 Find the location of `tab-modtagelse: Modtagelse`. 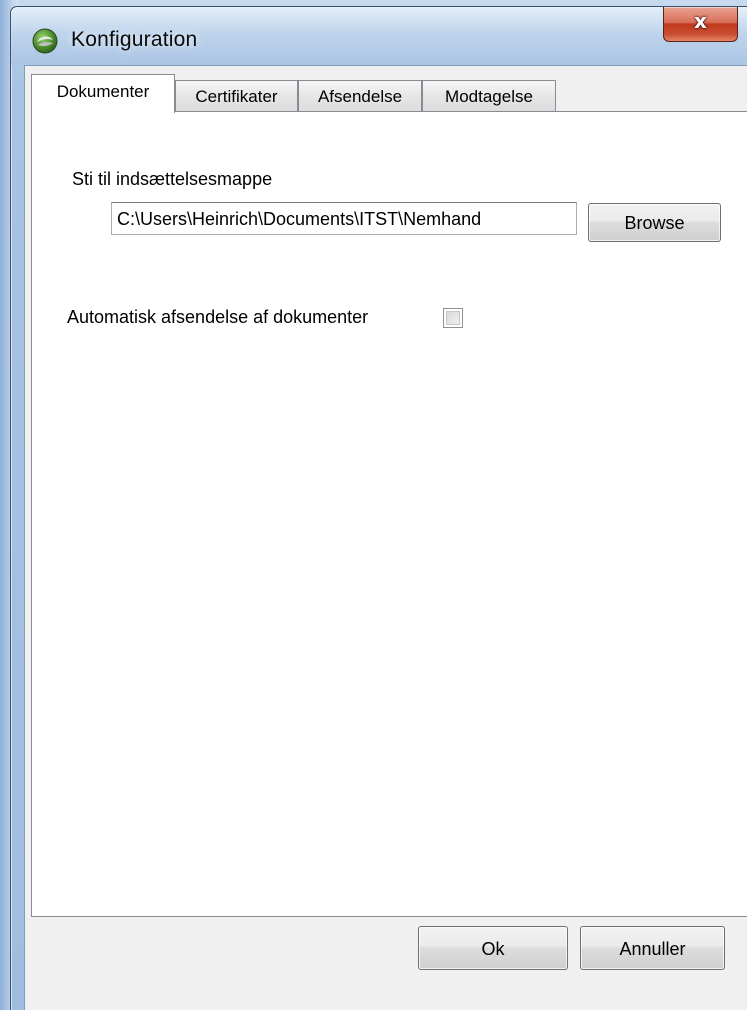

tab-modtagelse: Modtagelse is located at coordinates (489, 95).